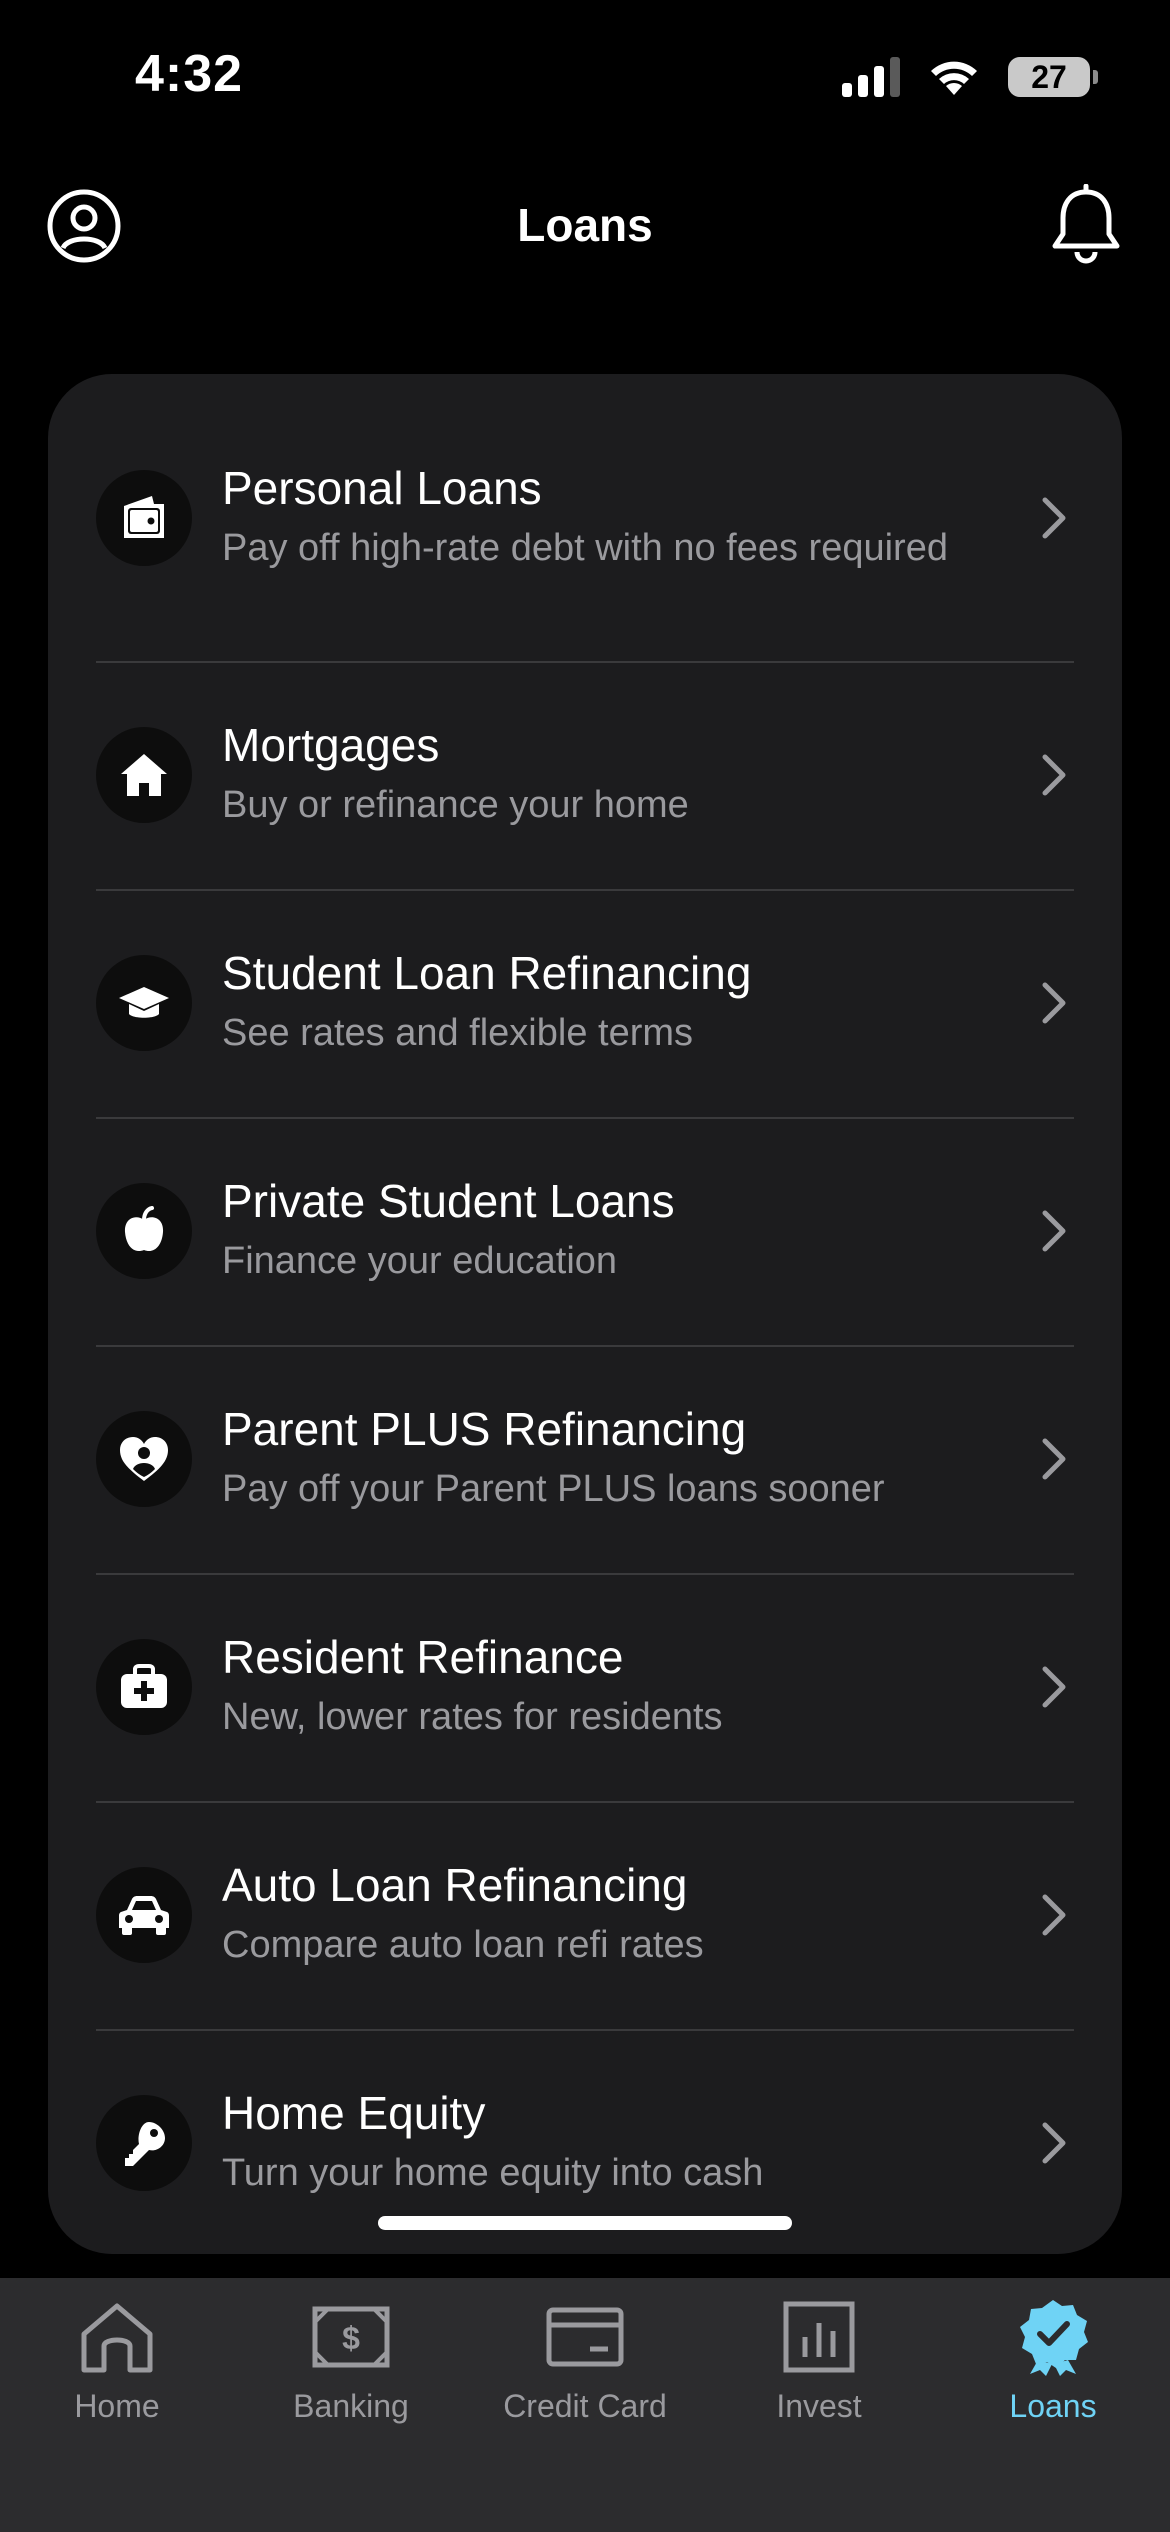 The height and width of the screenshot is (2532, 1170). What do you see at coordinates (487, 973) in the screenshot?
I see `loan-title: Student Loan Refinancing` at bounding box center [487, 973].